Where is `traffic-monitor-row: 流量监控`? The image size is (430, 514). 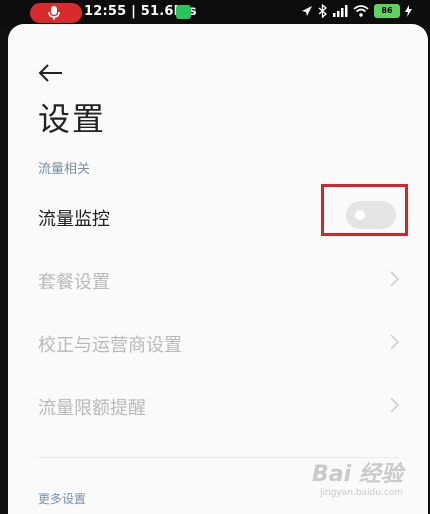 traffic-monitor-row: 流量监控 is located at coordinates (74, 218).